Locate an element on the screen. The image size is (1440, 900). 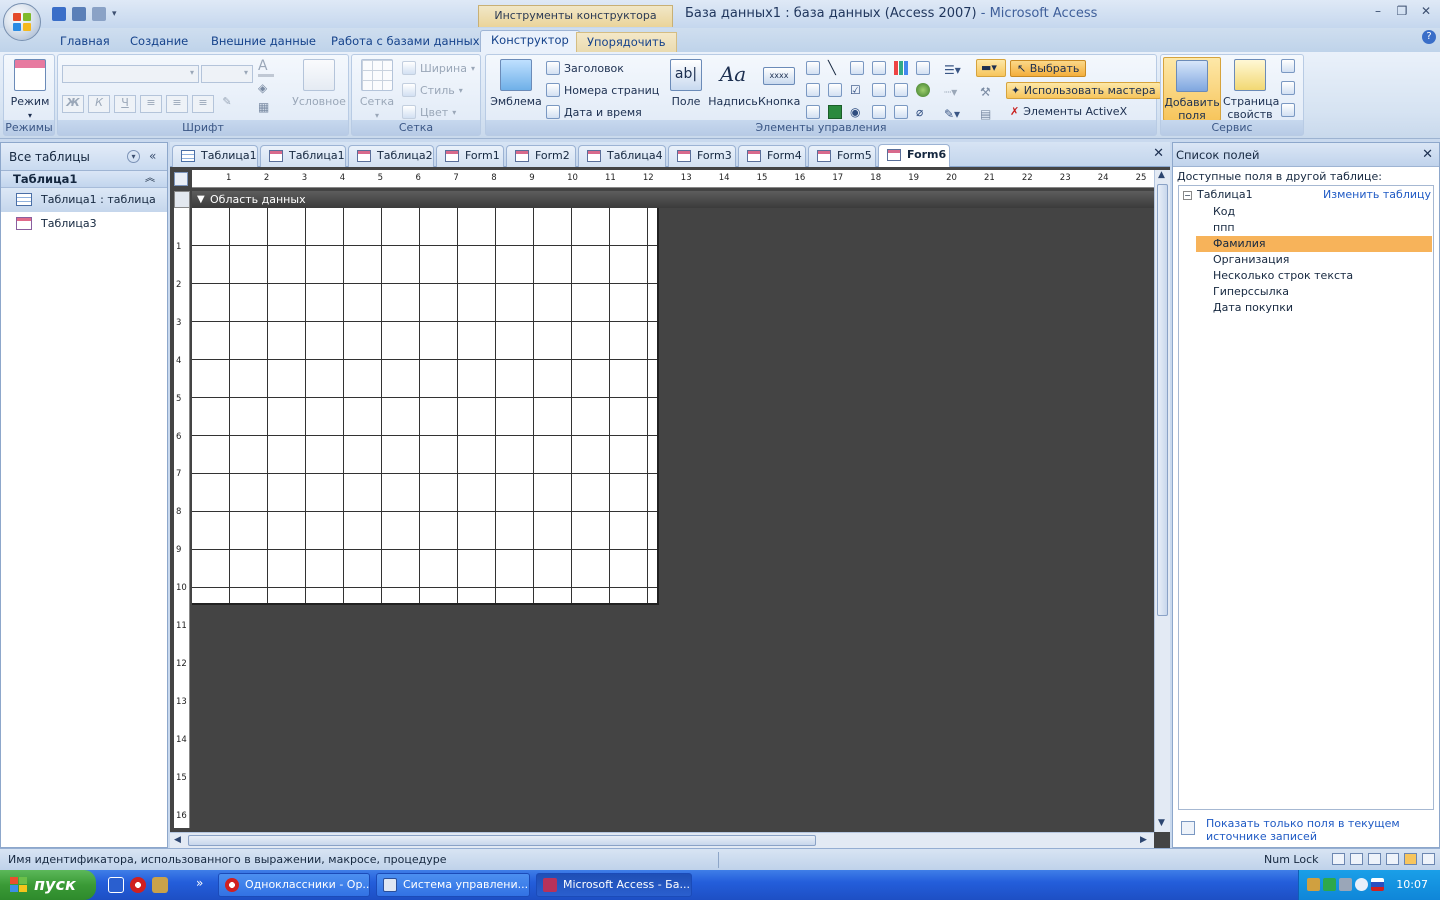
horizontal-scrollbar: ◀ ▶ is located at coordinates (662, 840).